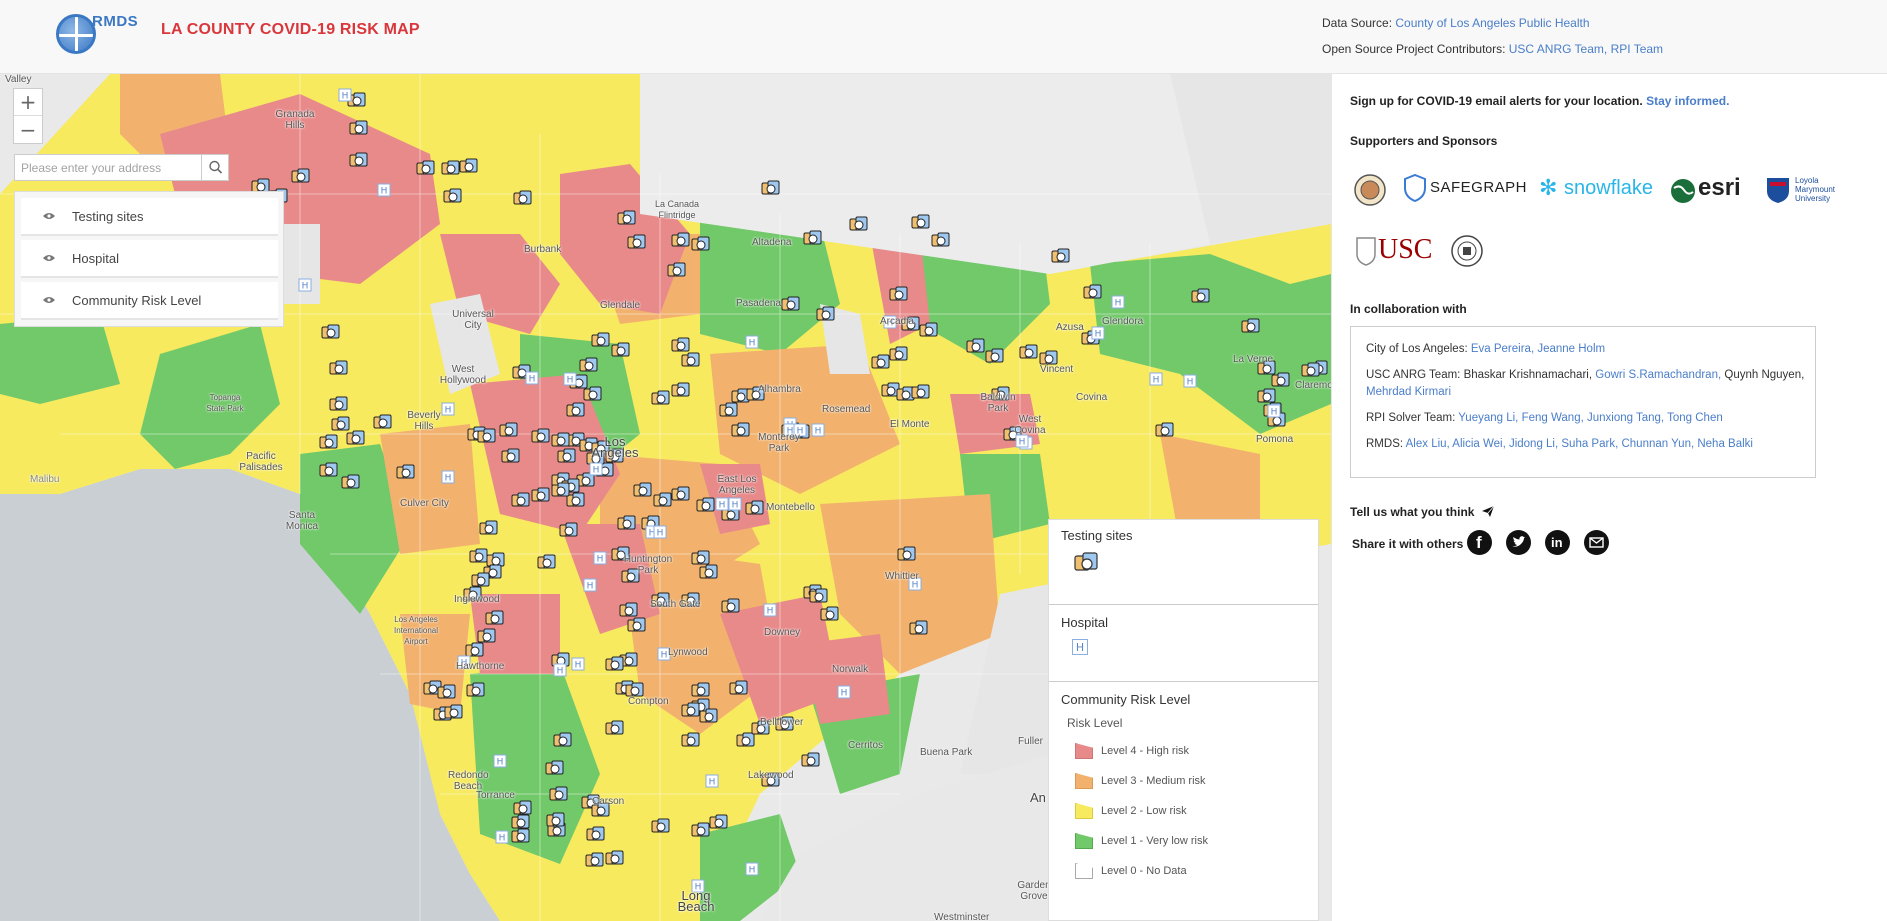 The width and height of the screenshot is (1887, 921). Describe the element at coordinates (1538, 349) in the screenshot. I see `collab-names: Eva Pereira, Jeanne Holm` at that location.